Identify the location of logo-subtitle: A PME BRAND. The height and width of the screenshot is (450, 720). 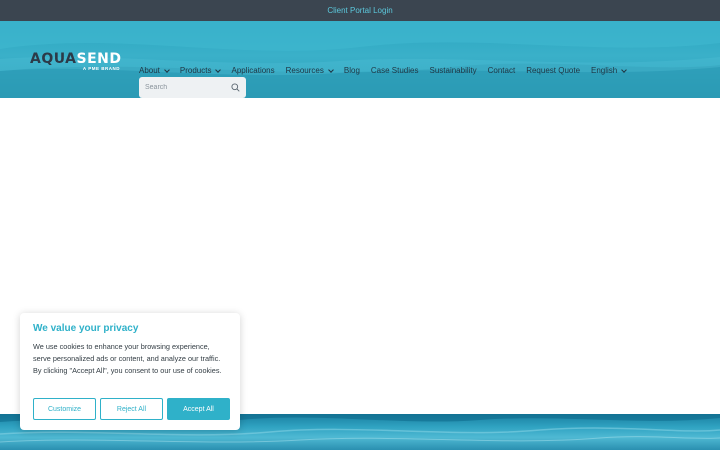
(101, 68).